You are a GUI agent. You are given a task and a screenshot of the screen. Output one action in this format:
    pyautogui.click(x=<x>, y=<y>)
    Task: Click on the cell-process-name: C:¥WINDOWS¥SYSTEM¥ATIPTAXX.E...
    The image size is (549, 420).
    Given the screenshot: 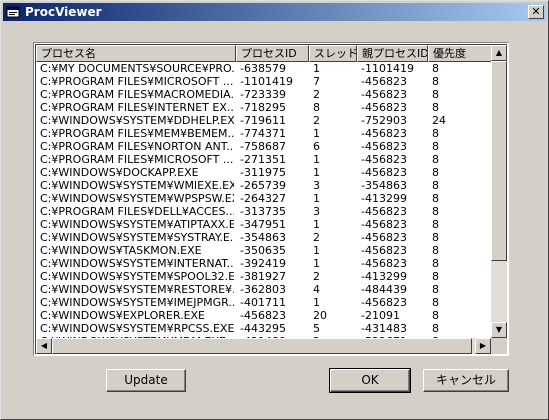 What is the action you would take?
    pyautogui.click(x=137, y=224)
    